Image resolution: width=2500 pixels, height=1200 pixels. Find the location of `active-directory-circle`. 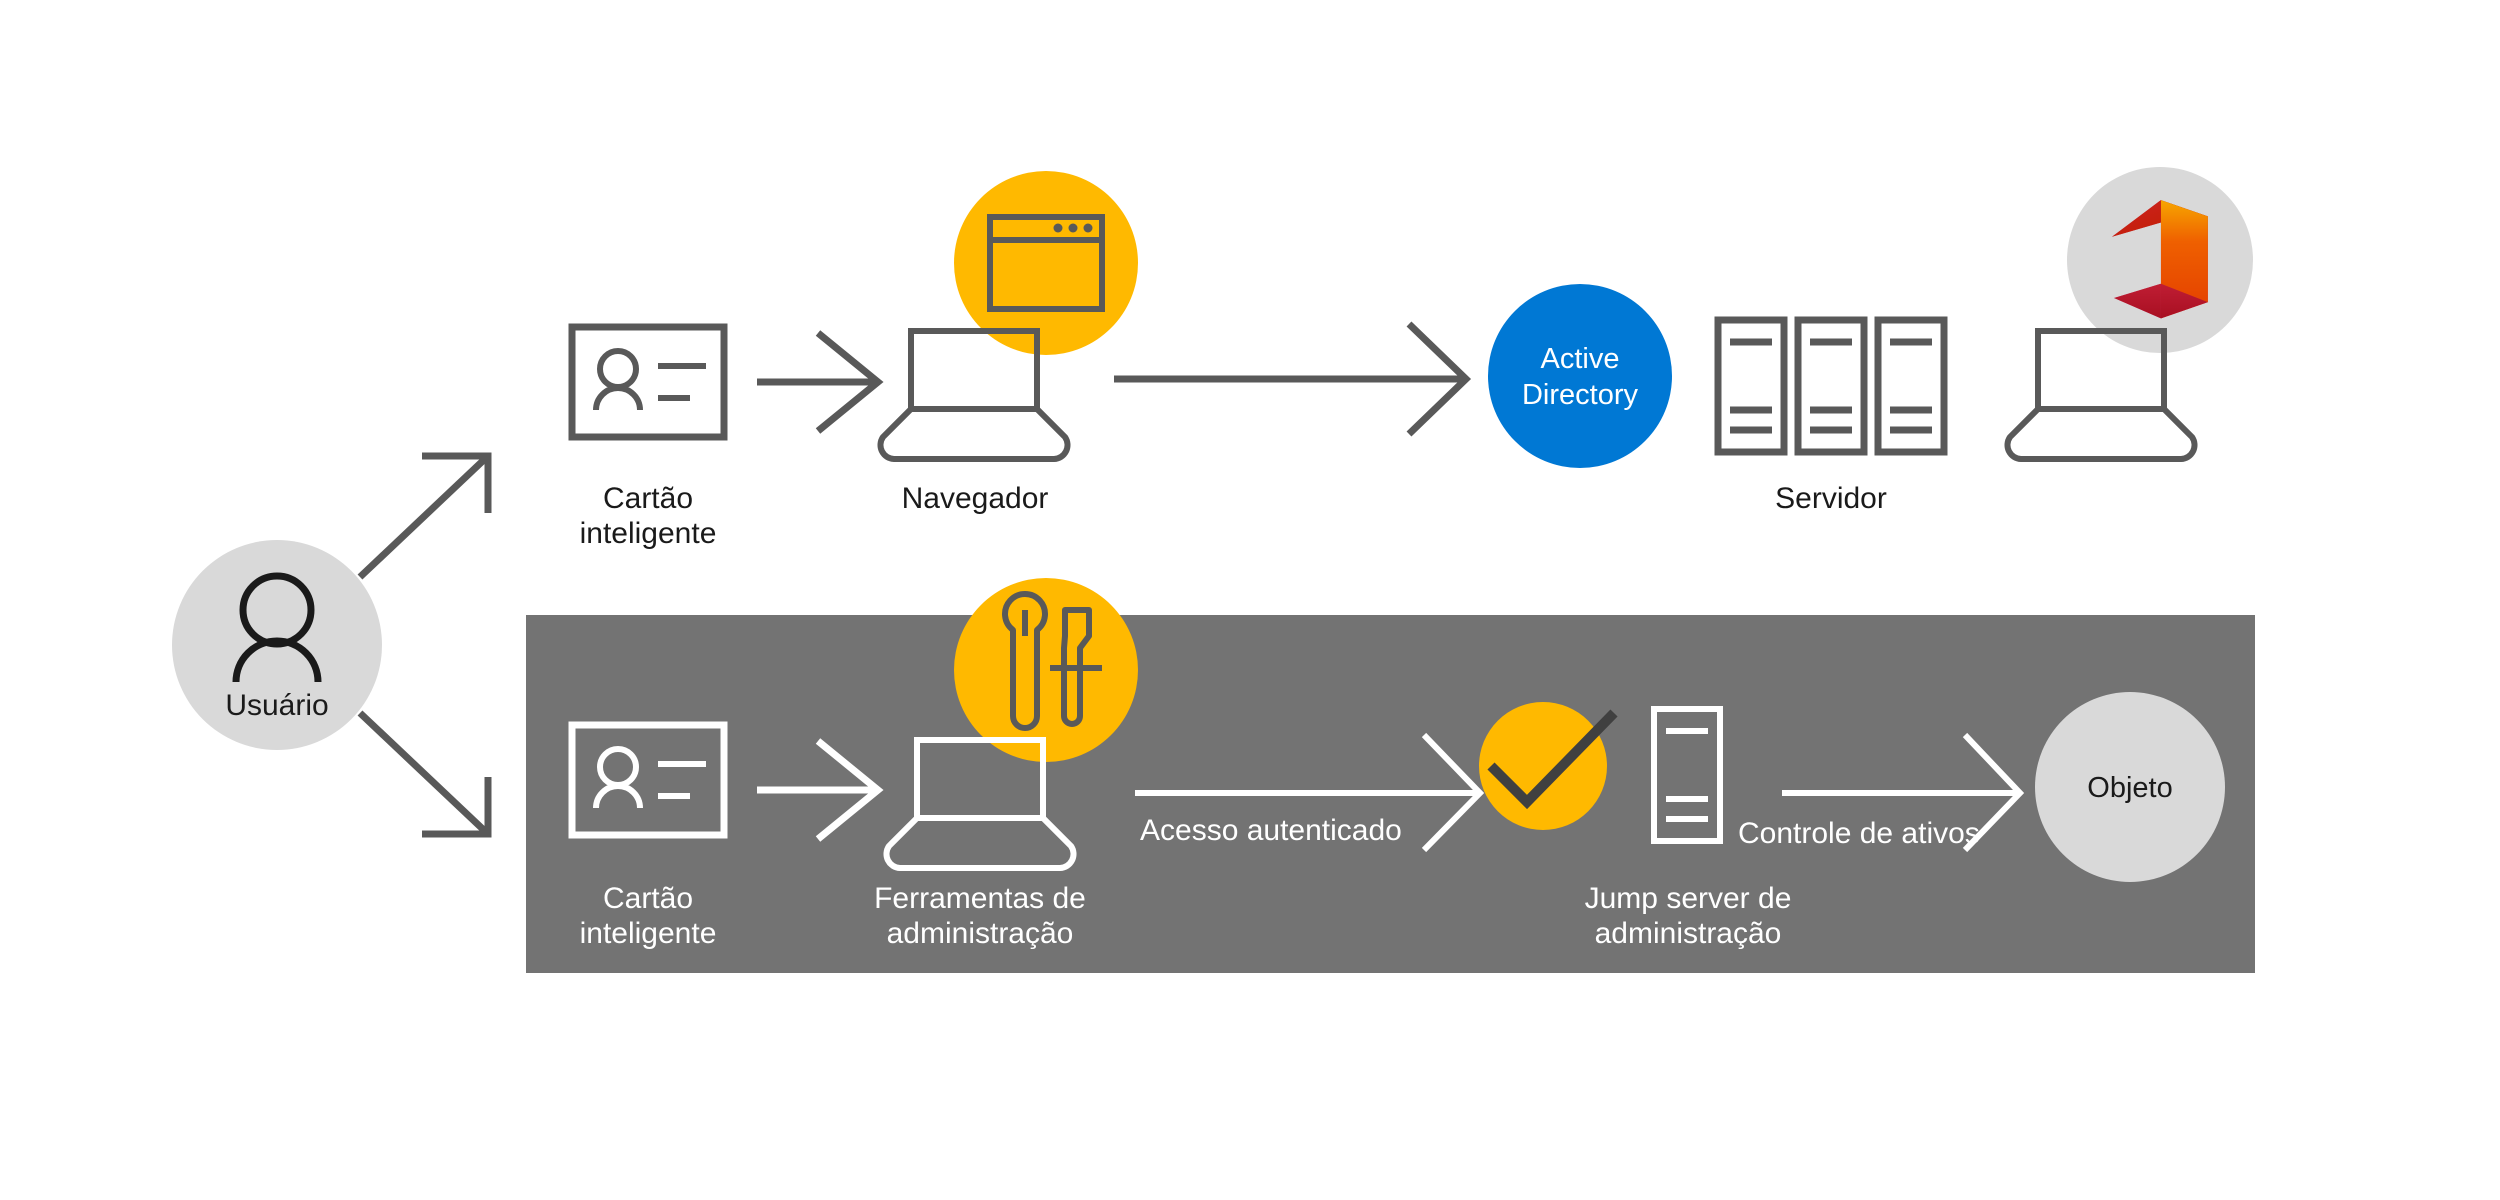

active-directory-circle is located at coordinates (1580, 376).